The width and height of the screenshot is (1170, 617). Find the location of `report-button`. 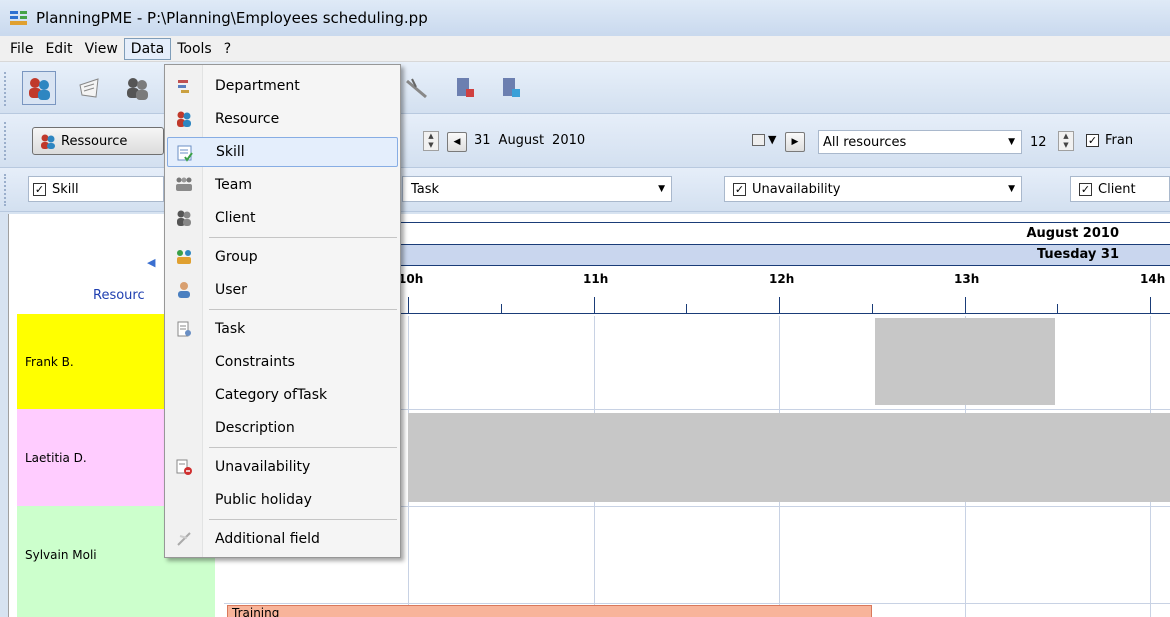

report-button is located at coordinates (465, 88).